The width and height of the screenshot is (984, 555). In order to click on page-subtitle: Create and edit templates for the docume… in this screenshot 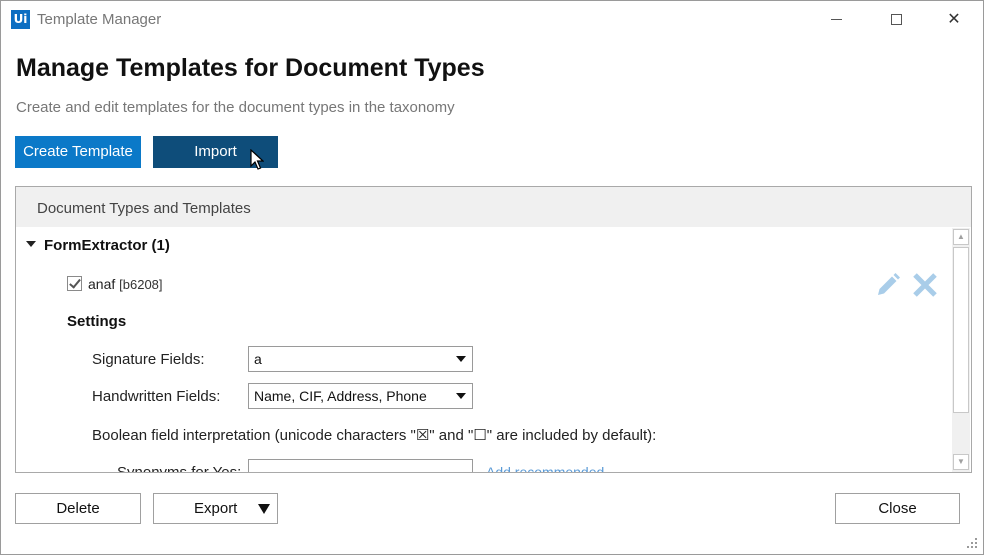, I will do `click(235, 107)`.